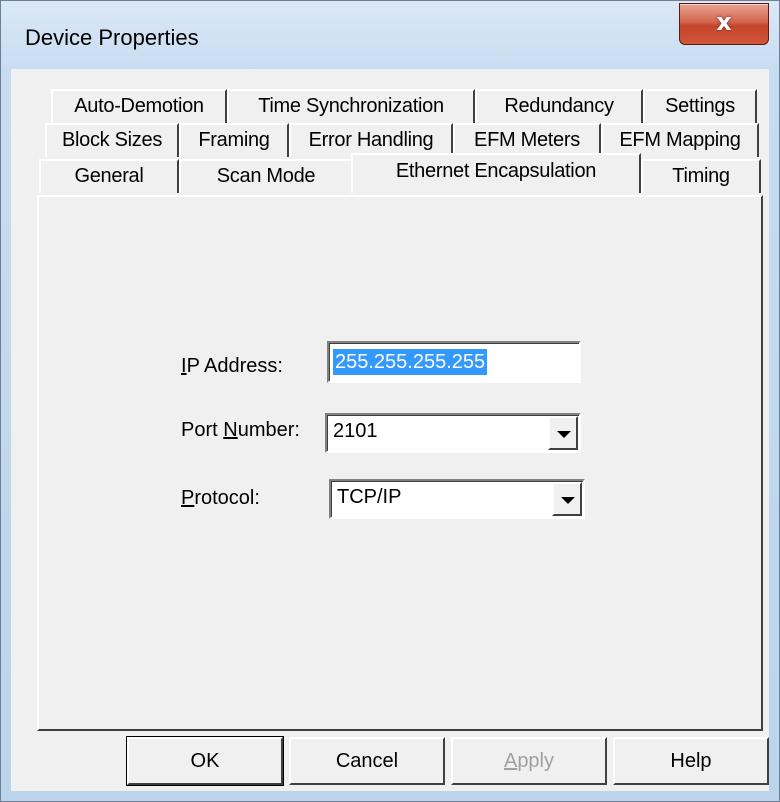 The width and height of the screenshot is (780, 802). I want to click on tab-timing: Timing, so click(701, 176).